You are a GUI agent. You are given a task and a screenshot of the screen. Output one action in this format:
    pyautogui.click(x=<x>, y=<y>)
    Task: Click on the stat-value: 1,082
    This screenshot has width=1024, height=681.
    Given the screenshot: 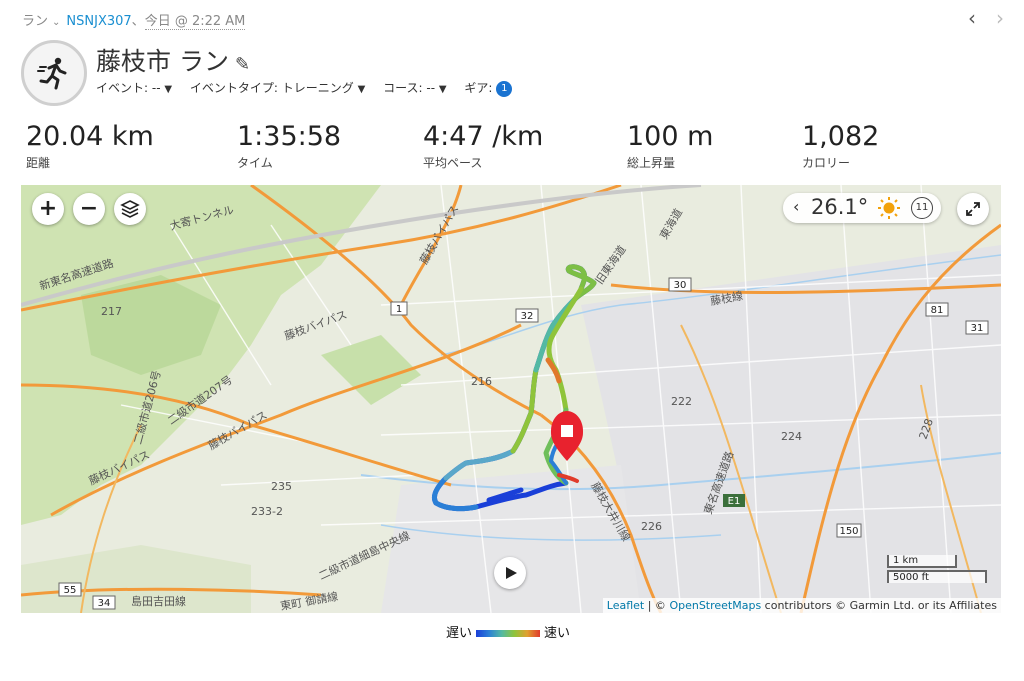 What is the action you would take?
    pyautogui.click(x=841, y=136)
    